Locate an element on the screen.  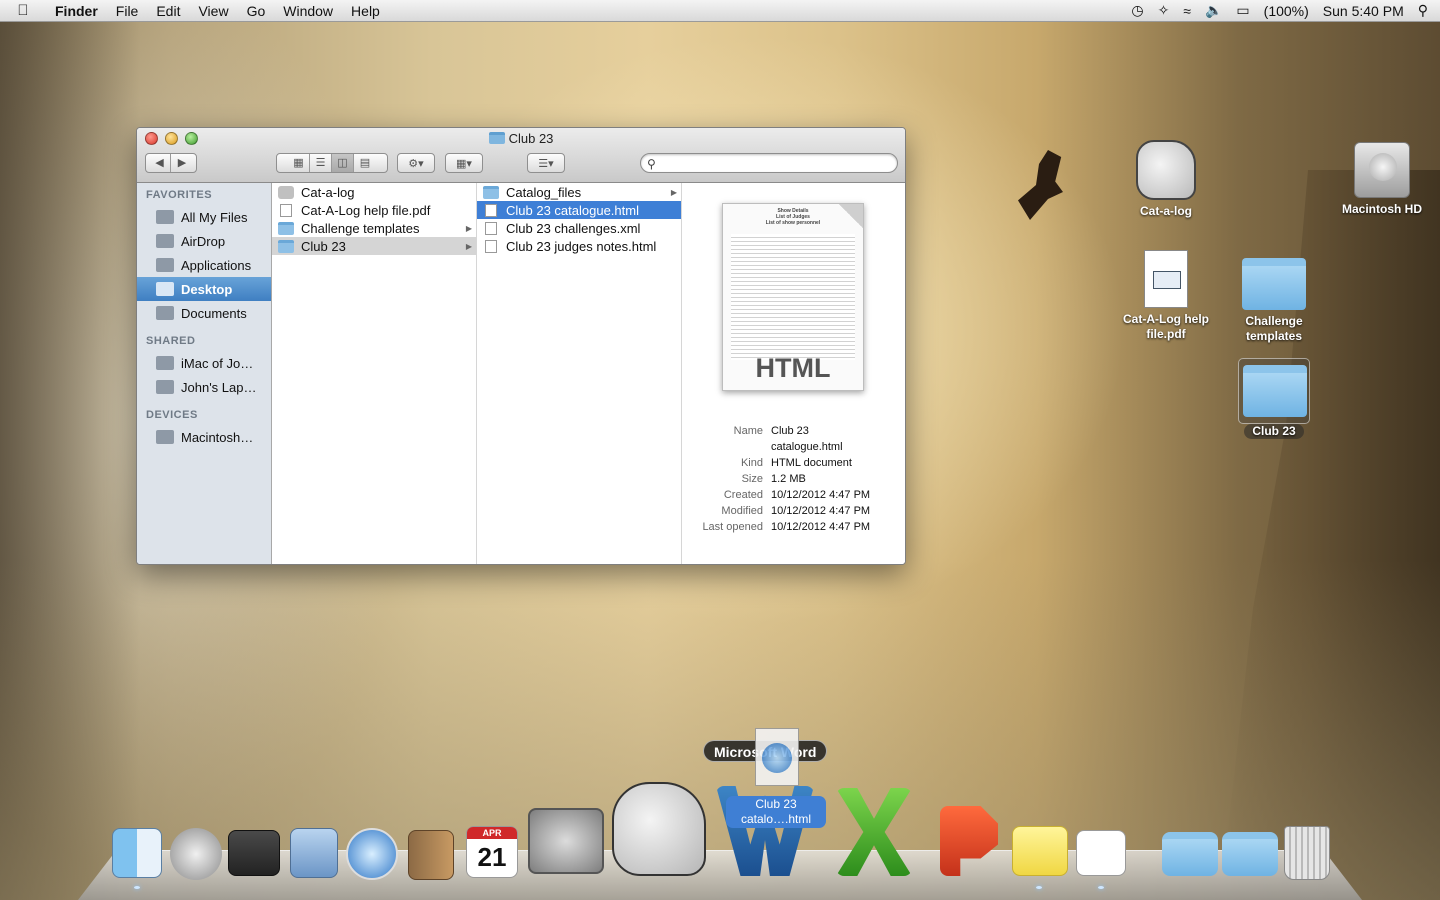
search-icon: ⚲ is located at coordinates (651, 164).